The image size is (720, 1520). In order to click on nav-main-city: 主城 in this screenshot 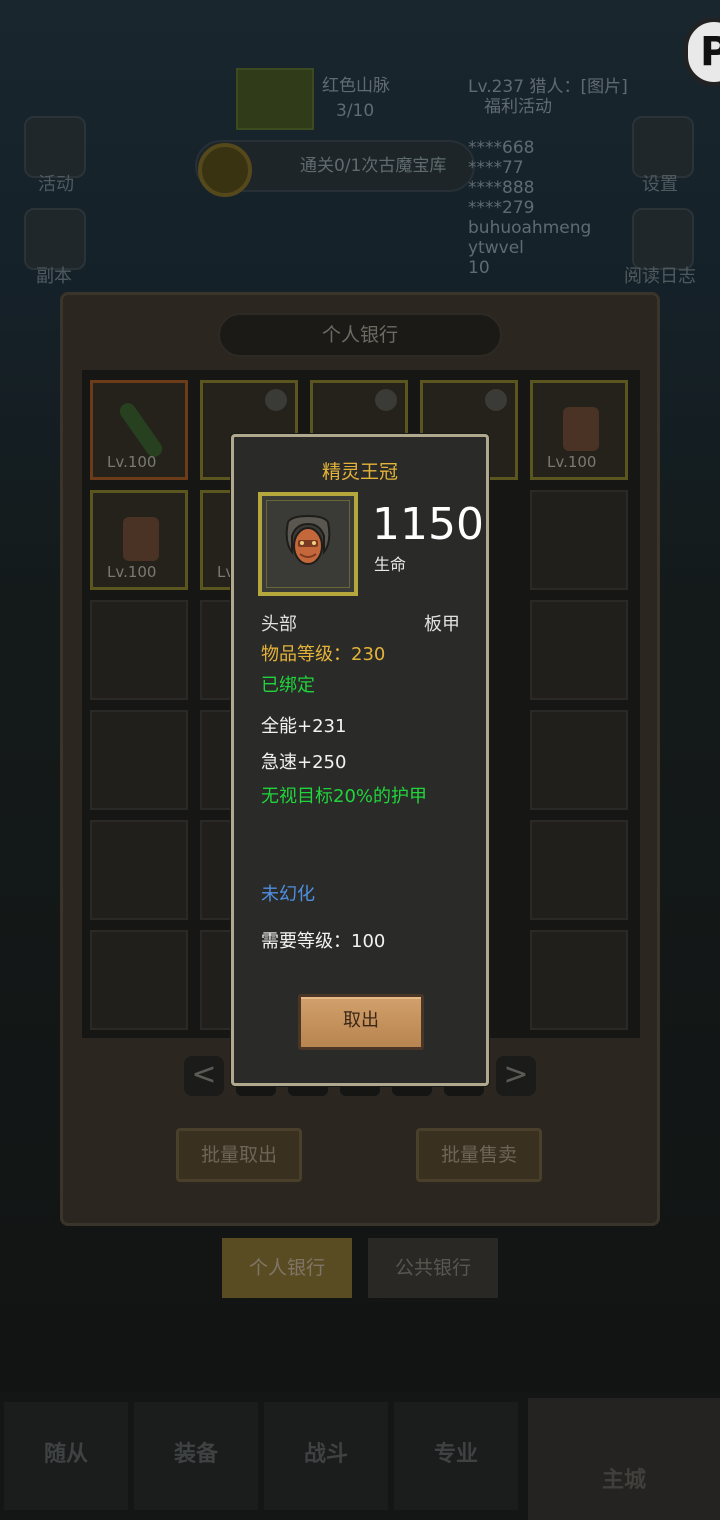, I will do `click(624, 1459)`.